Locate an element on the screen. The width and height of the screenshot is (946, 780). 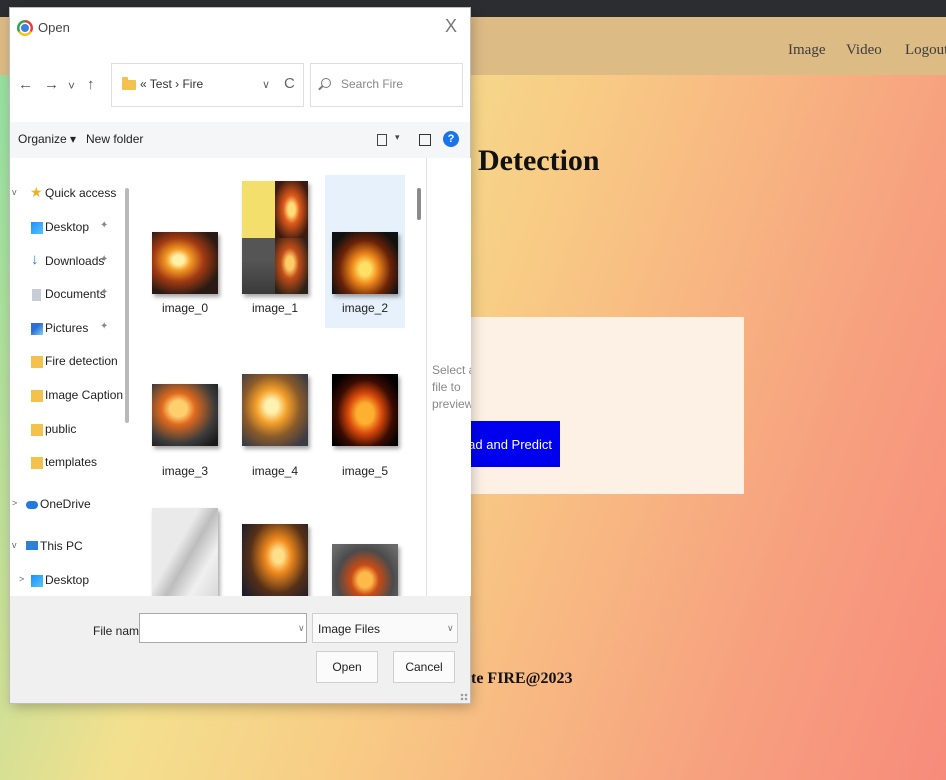
file-name: image_5 is located at coordinates (365, 471).